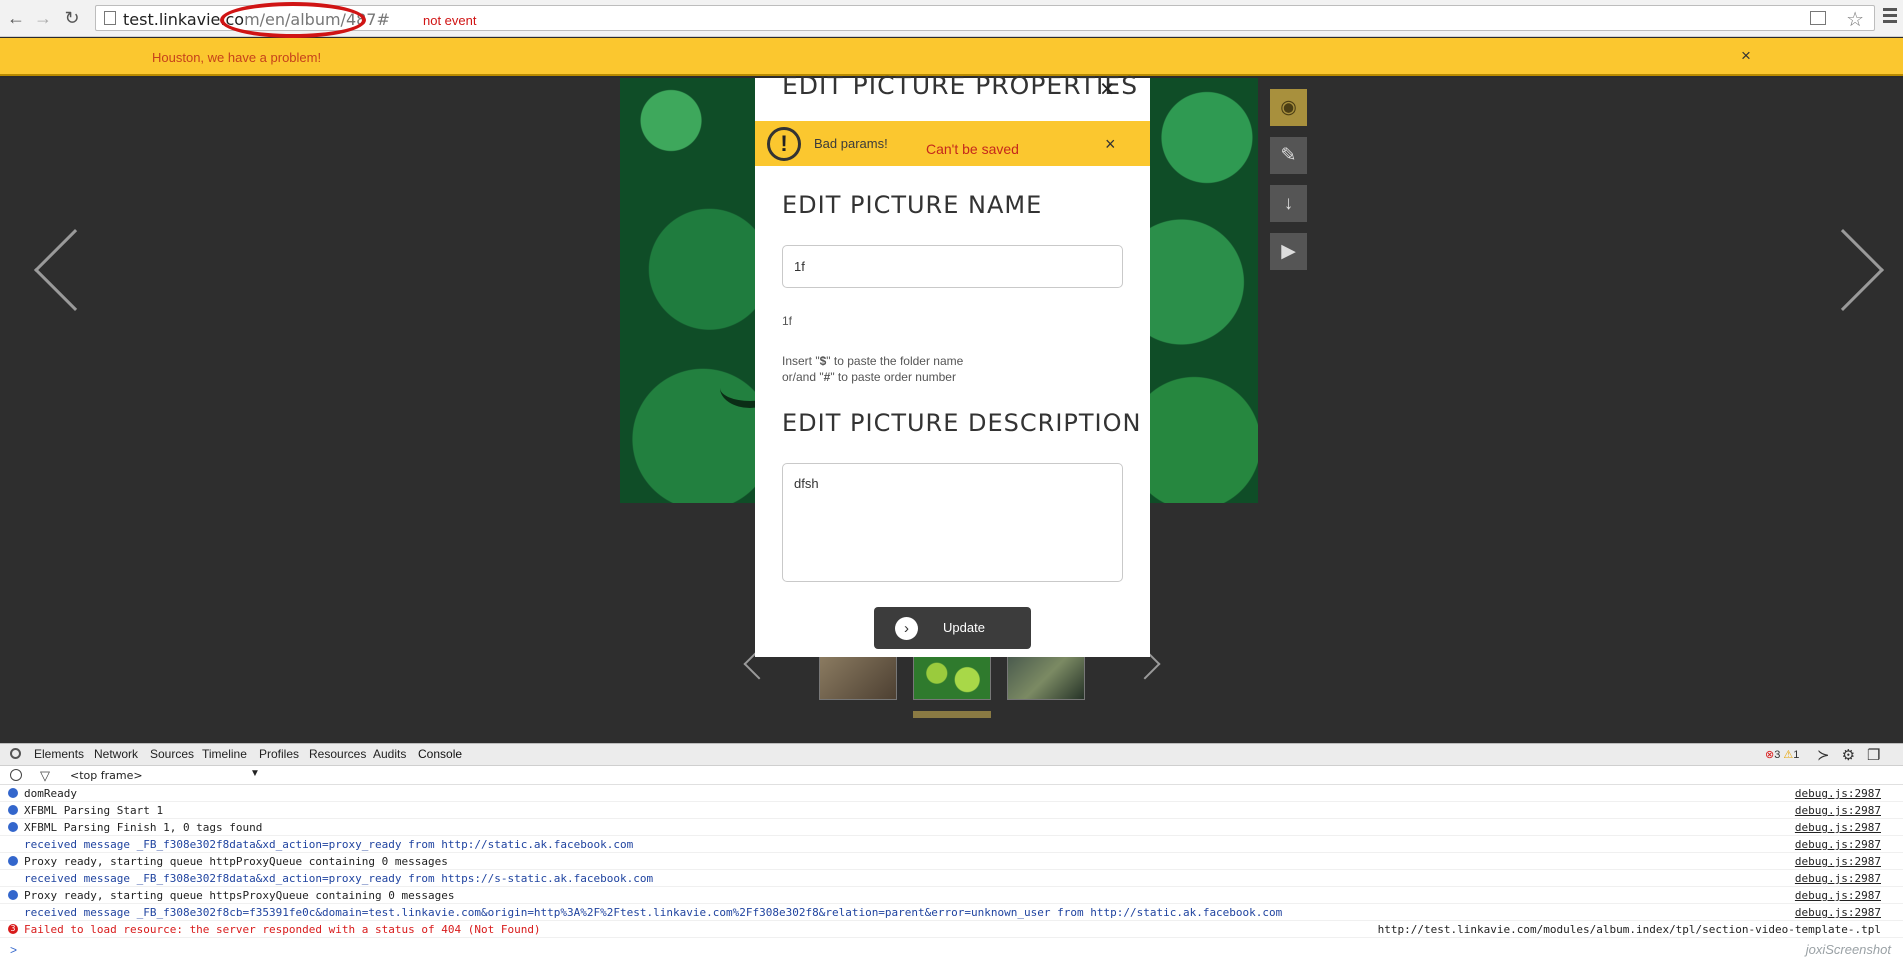 This screenshot has width=1903, height=961. What do you see at coordinates (450, 20) in the screenshot?
I see `not-event-annotation: not event` at bounding box center [450, 20].